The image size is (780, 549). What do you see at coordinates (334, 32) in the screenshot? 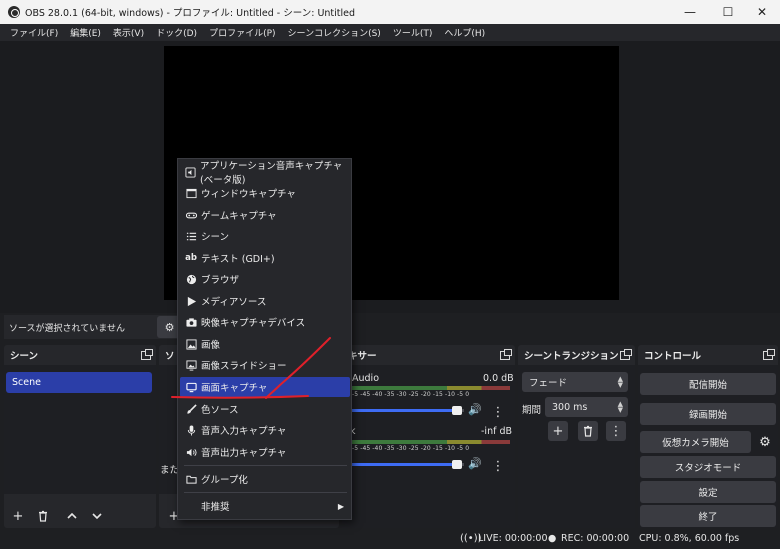
I see `menu-scene-collection: シーンコレクション(S)` at bounding box center [334, 32].